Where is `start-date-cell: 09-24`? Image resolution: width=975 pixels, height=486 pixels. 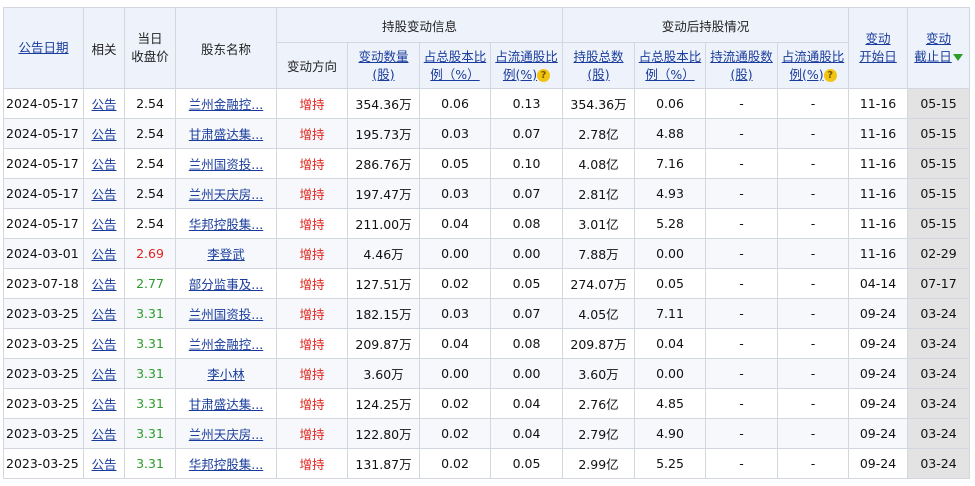
start-date-cell: 09-24 is located at coordinates (878, 373).